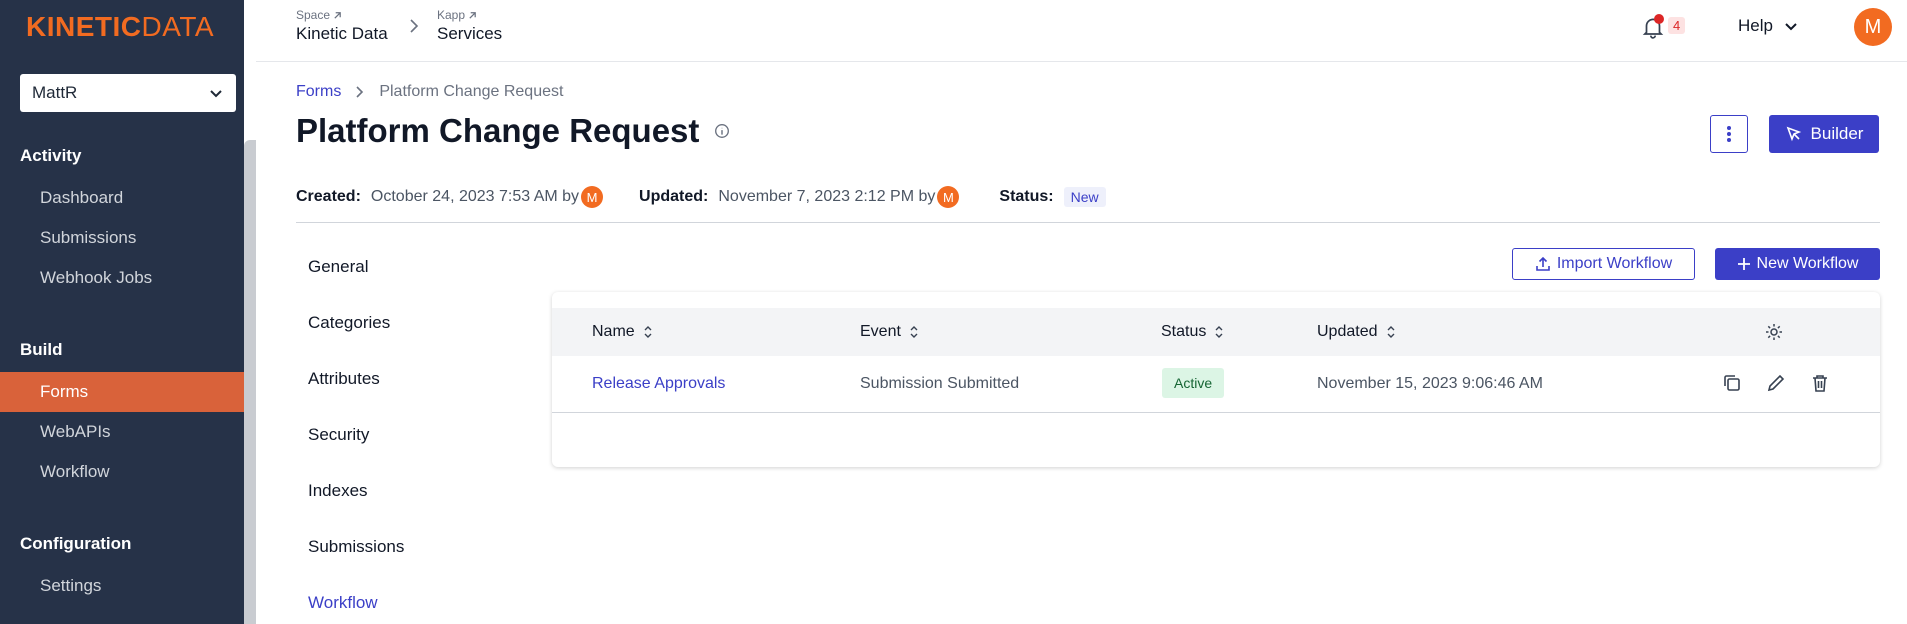  I want to click on space-select: MattR, so click(128, 93).